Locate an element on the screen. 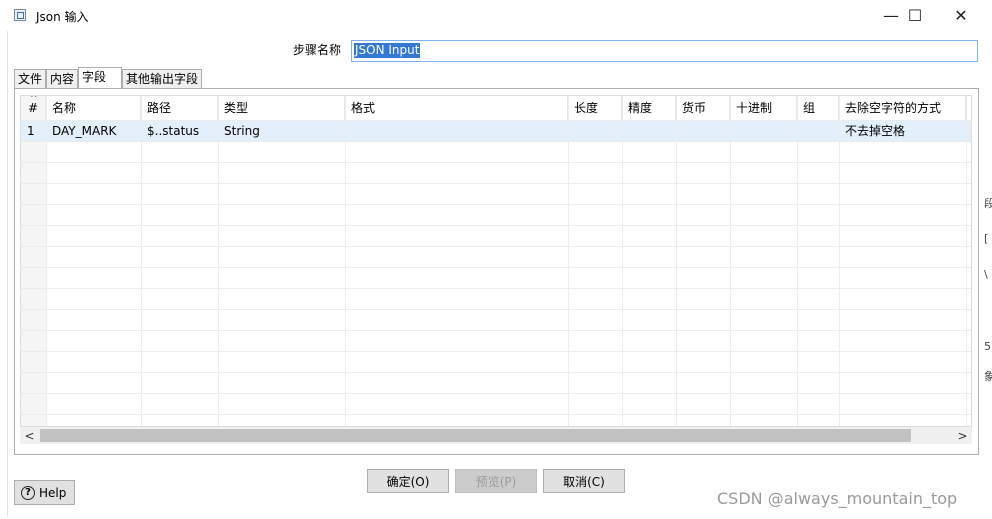 This screenshot has height=519, width=992. cell-length is located at coordinates (595, 131).